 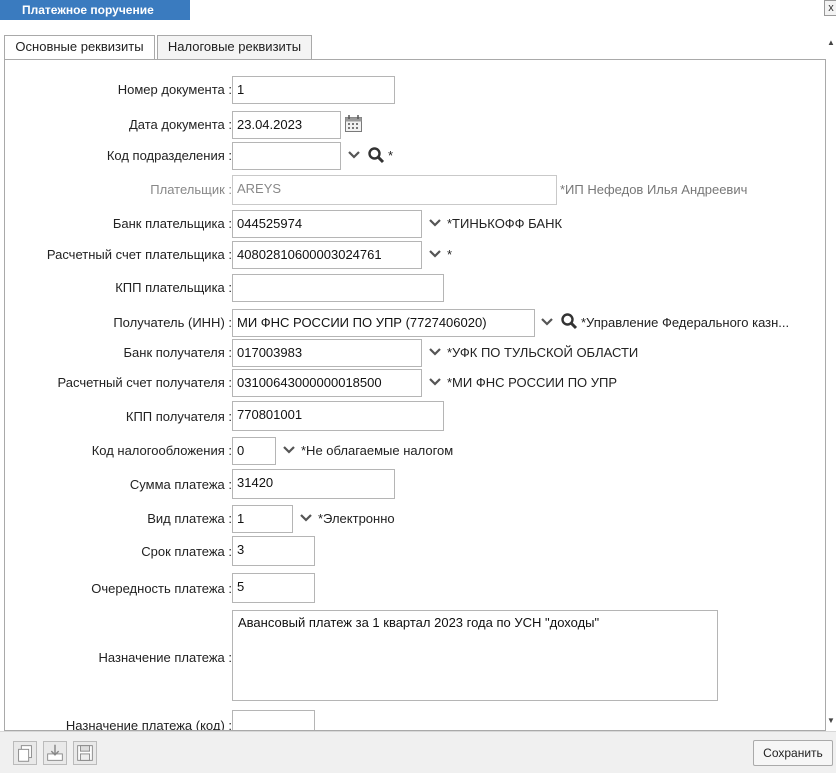 I want to click on payer-bank-note: *ТИНЬКОФФ БАНК, so click(x=505, y=223).